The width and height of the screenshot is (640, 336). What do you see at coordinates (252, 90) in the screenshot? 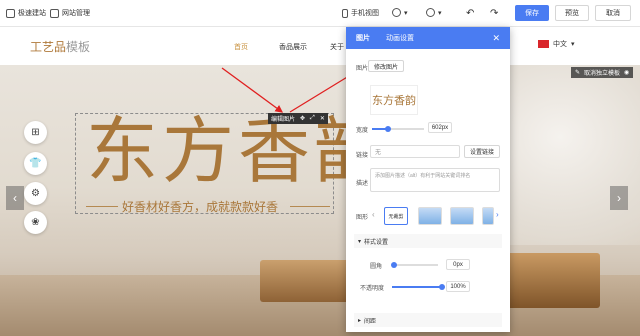
I see `annotation-arrow-to-edit` at bounding box center [252, 90].